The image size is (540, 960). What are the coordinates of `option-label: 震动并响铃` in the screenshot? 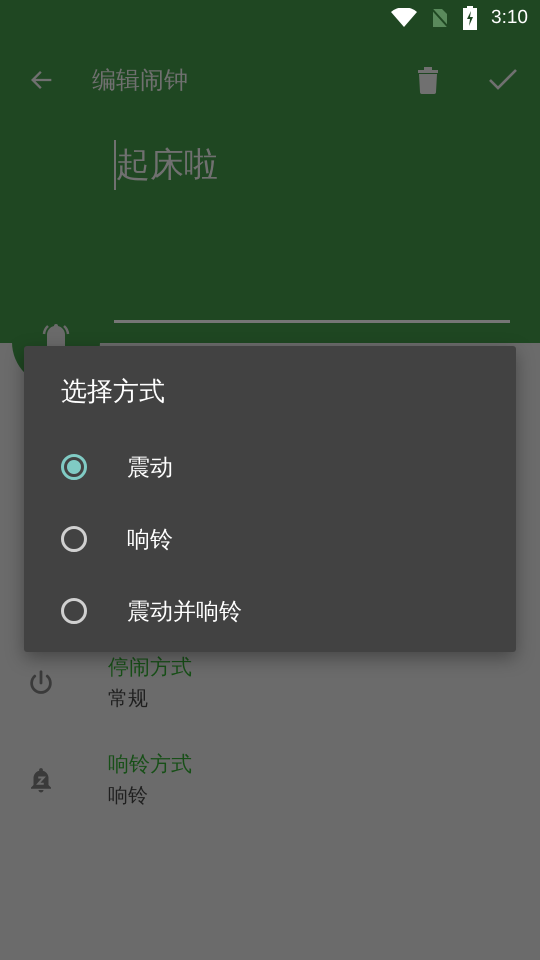 It's located at (184, 611).